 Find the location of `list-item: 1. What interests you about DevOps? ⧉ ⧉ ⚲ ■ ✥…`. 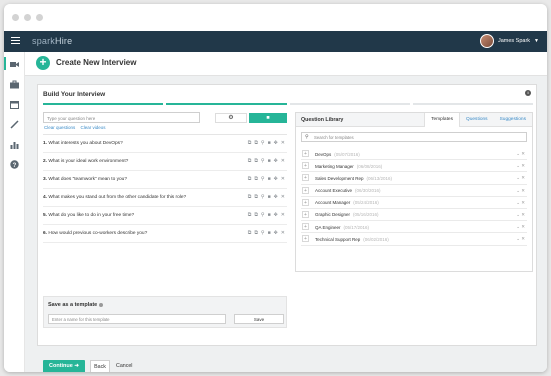

list-item: 1. What interests you about DevOps? ⧉ ⧉ ⚲ ■ ✥… is located at coordinates (165, 144).